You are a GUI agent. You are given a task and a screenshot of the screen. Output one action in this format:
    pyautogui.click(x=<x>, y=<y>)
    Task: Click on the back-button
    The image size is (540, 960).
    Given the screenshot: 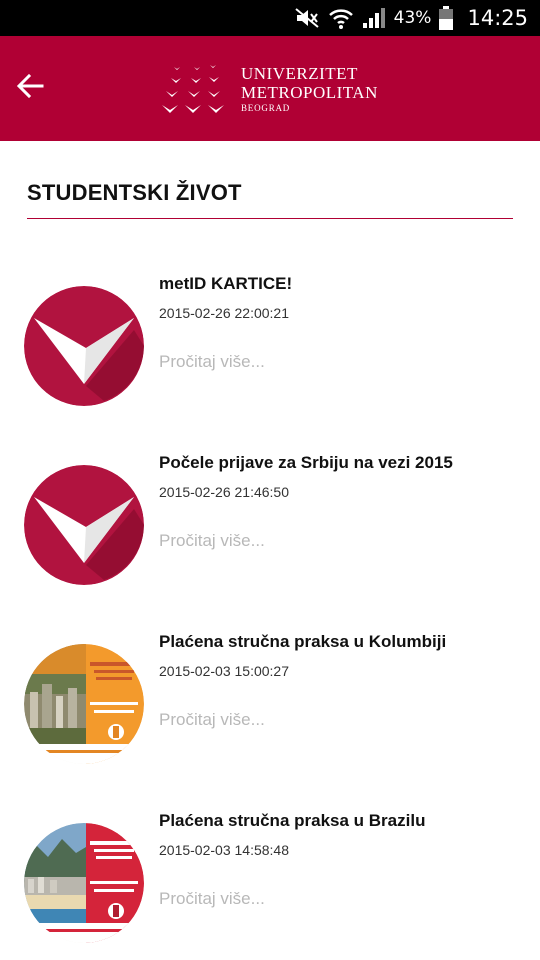 What is the action you would take?
    pyautogui.click(x=30, y=88)
    